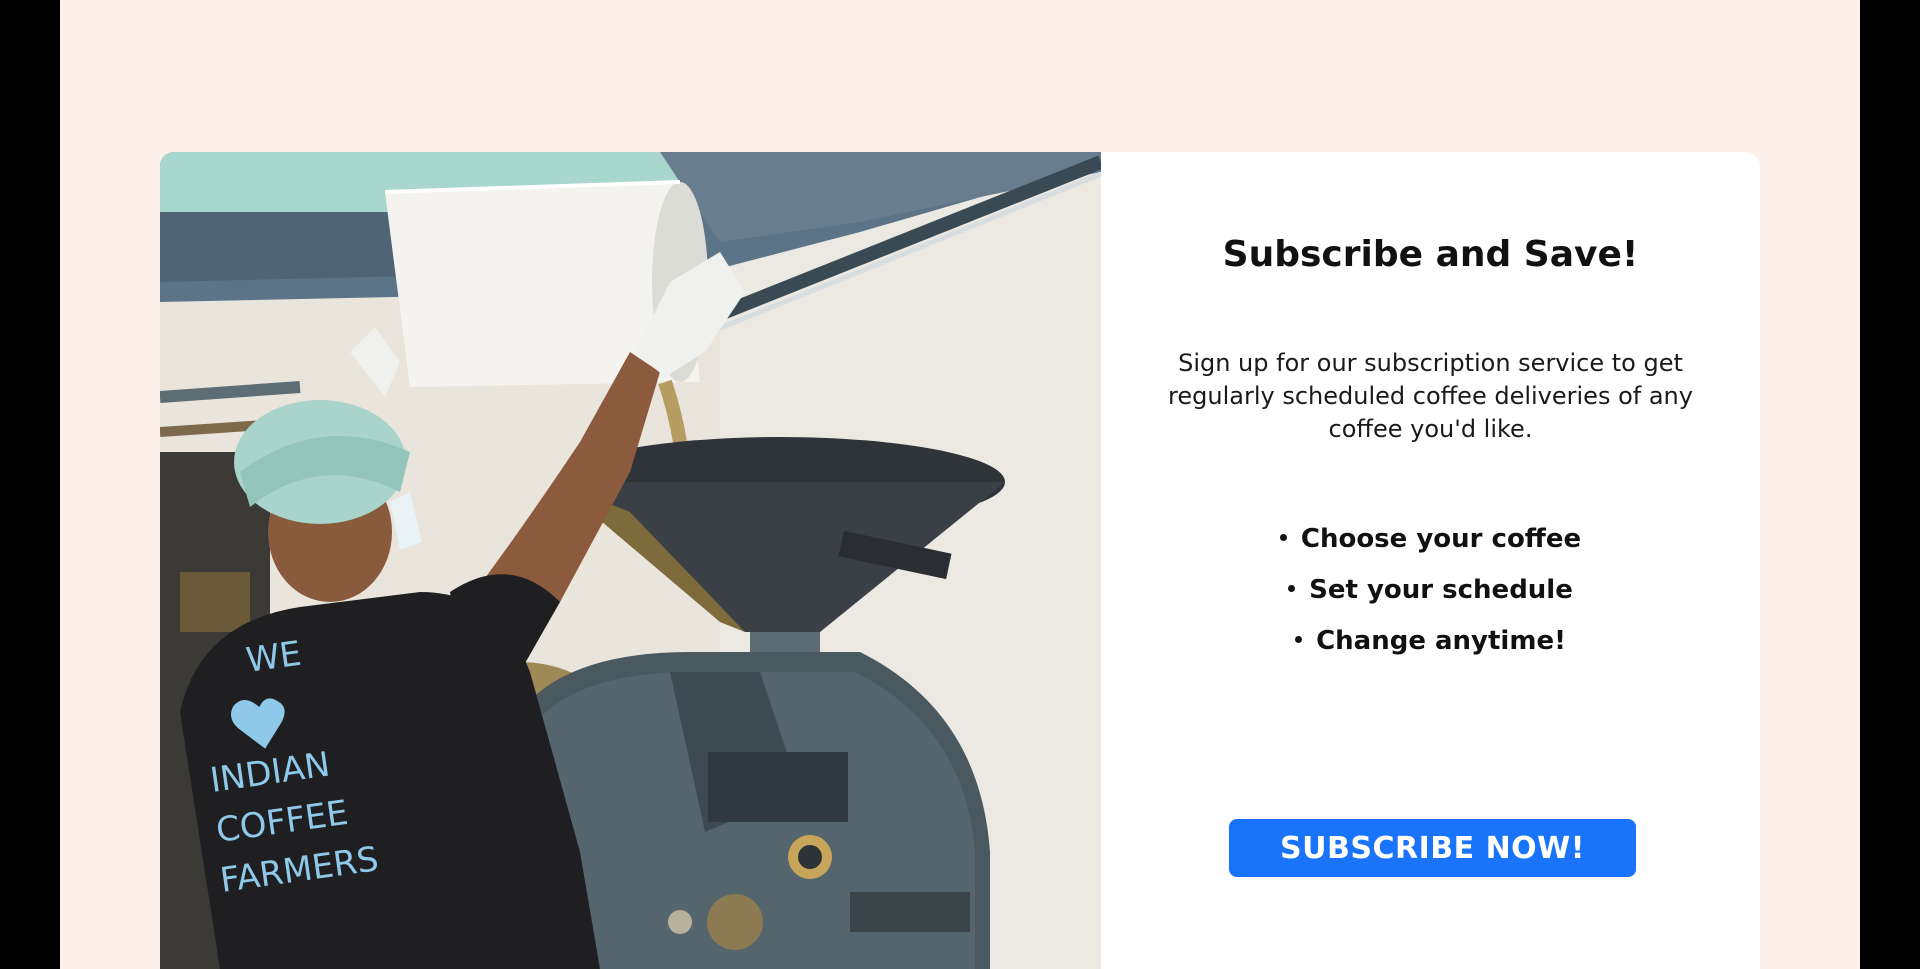 The width and height of the screenshot is (1920, 969). What do you see at coordinates (1441, 590) in the screenshot?
I see `feature-label: Set your schedule` at bounding box center [1441, 590].